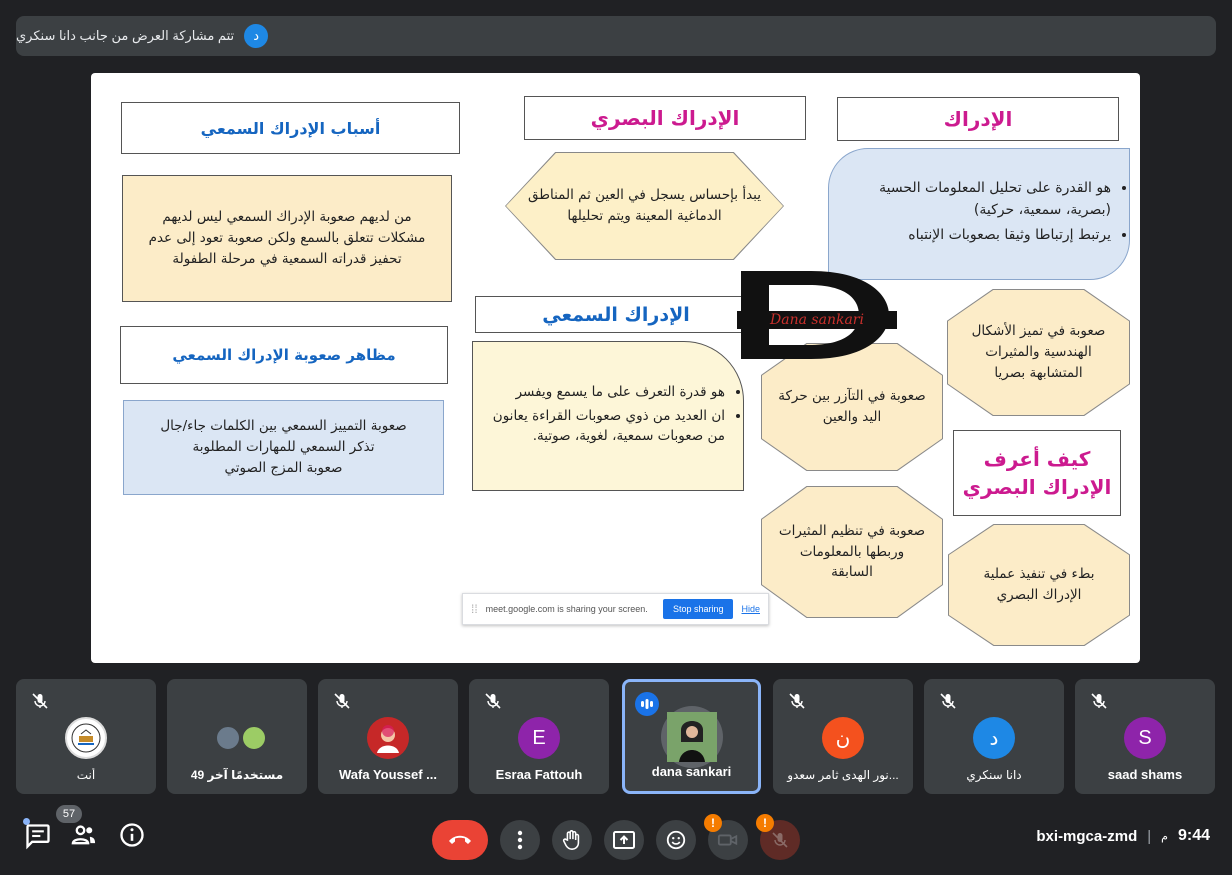 The width and height of the screenshot is (1232, 875). I want to click on people-icon, so click(83, 835).